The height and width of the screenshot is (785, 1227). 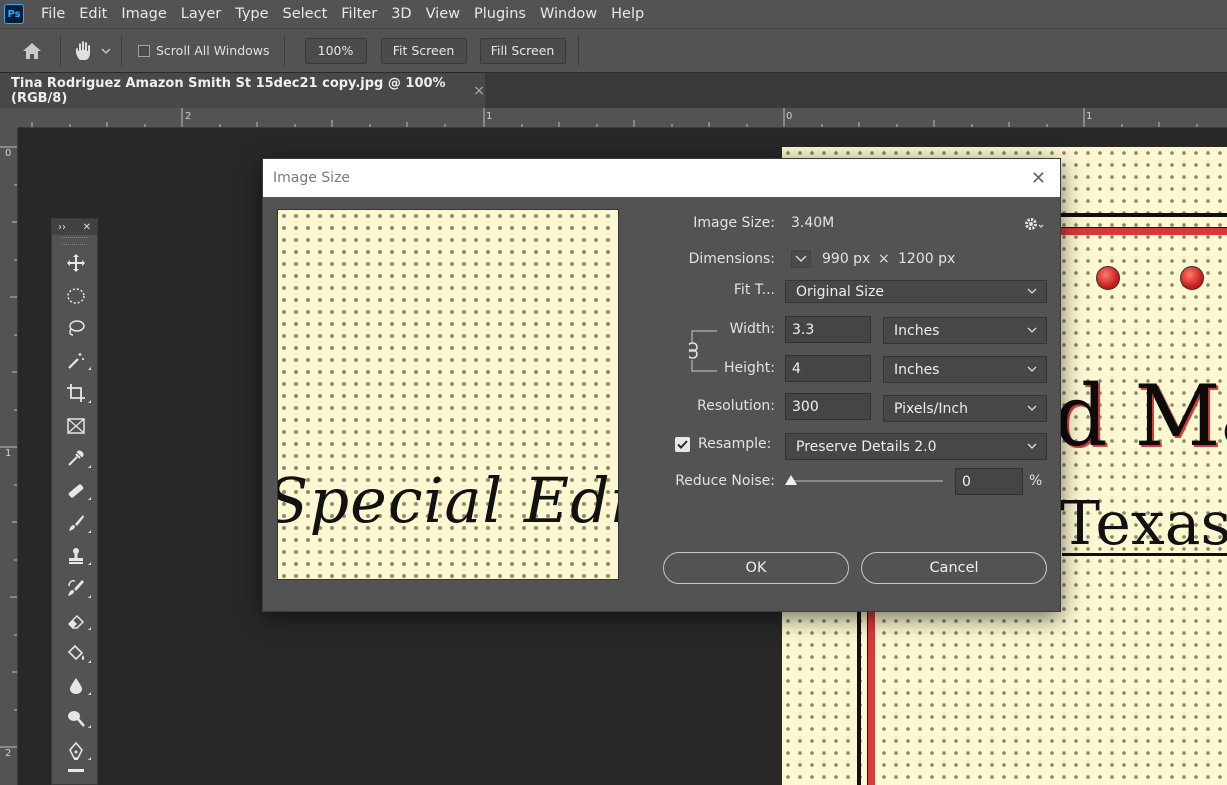 I want to click on height-input: 4, so click(x=828, y=368).